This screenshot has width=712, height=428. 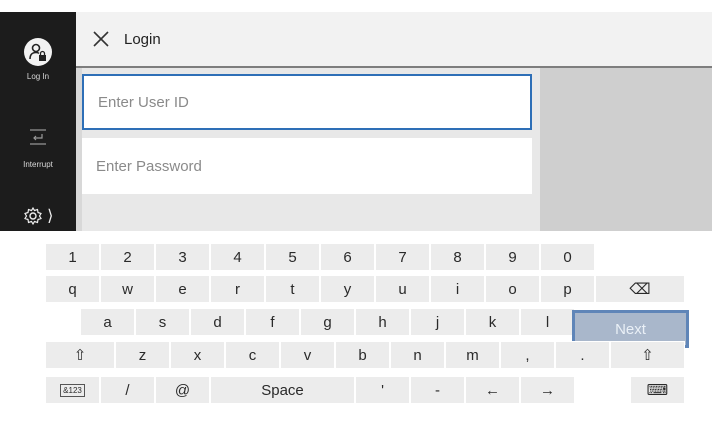 What do you see at coordinates (197, 355) in the screenshot?
I see `key-x: x` at bounding box center [197, 355].